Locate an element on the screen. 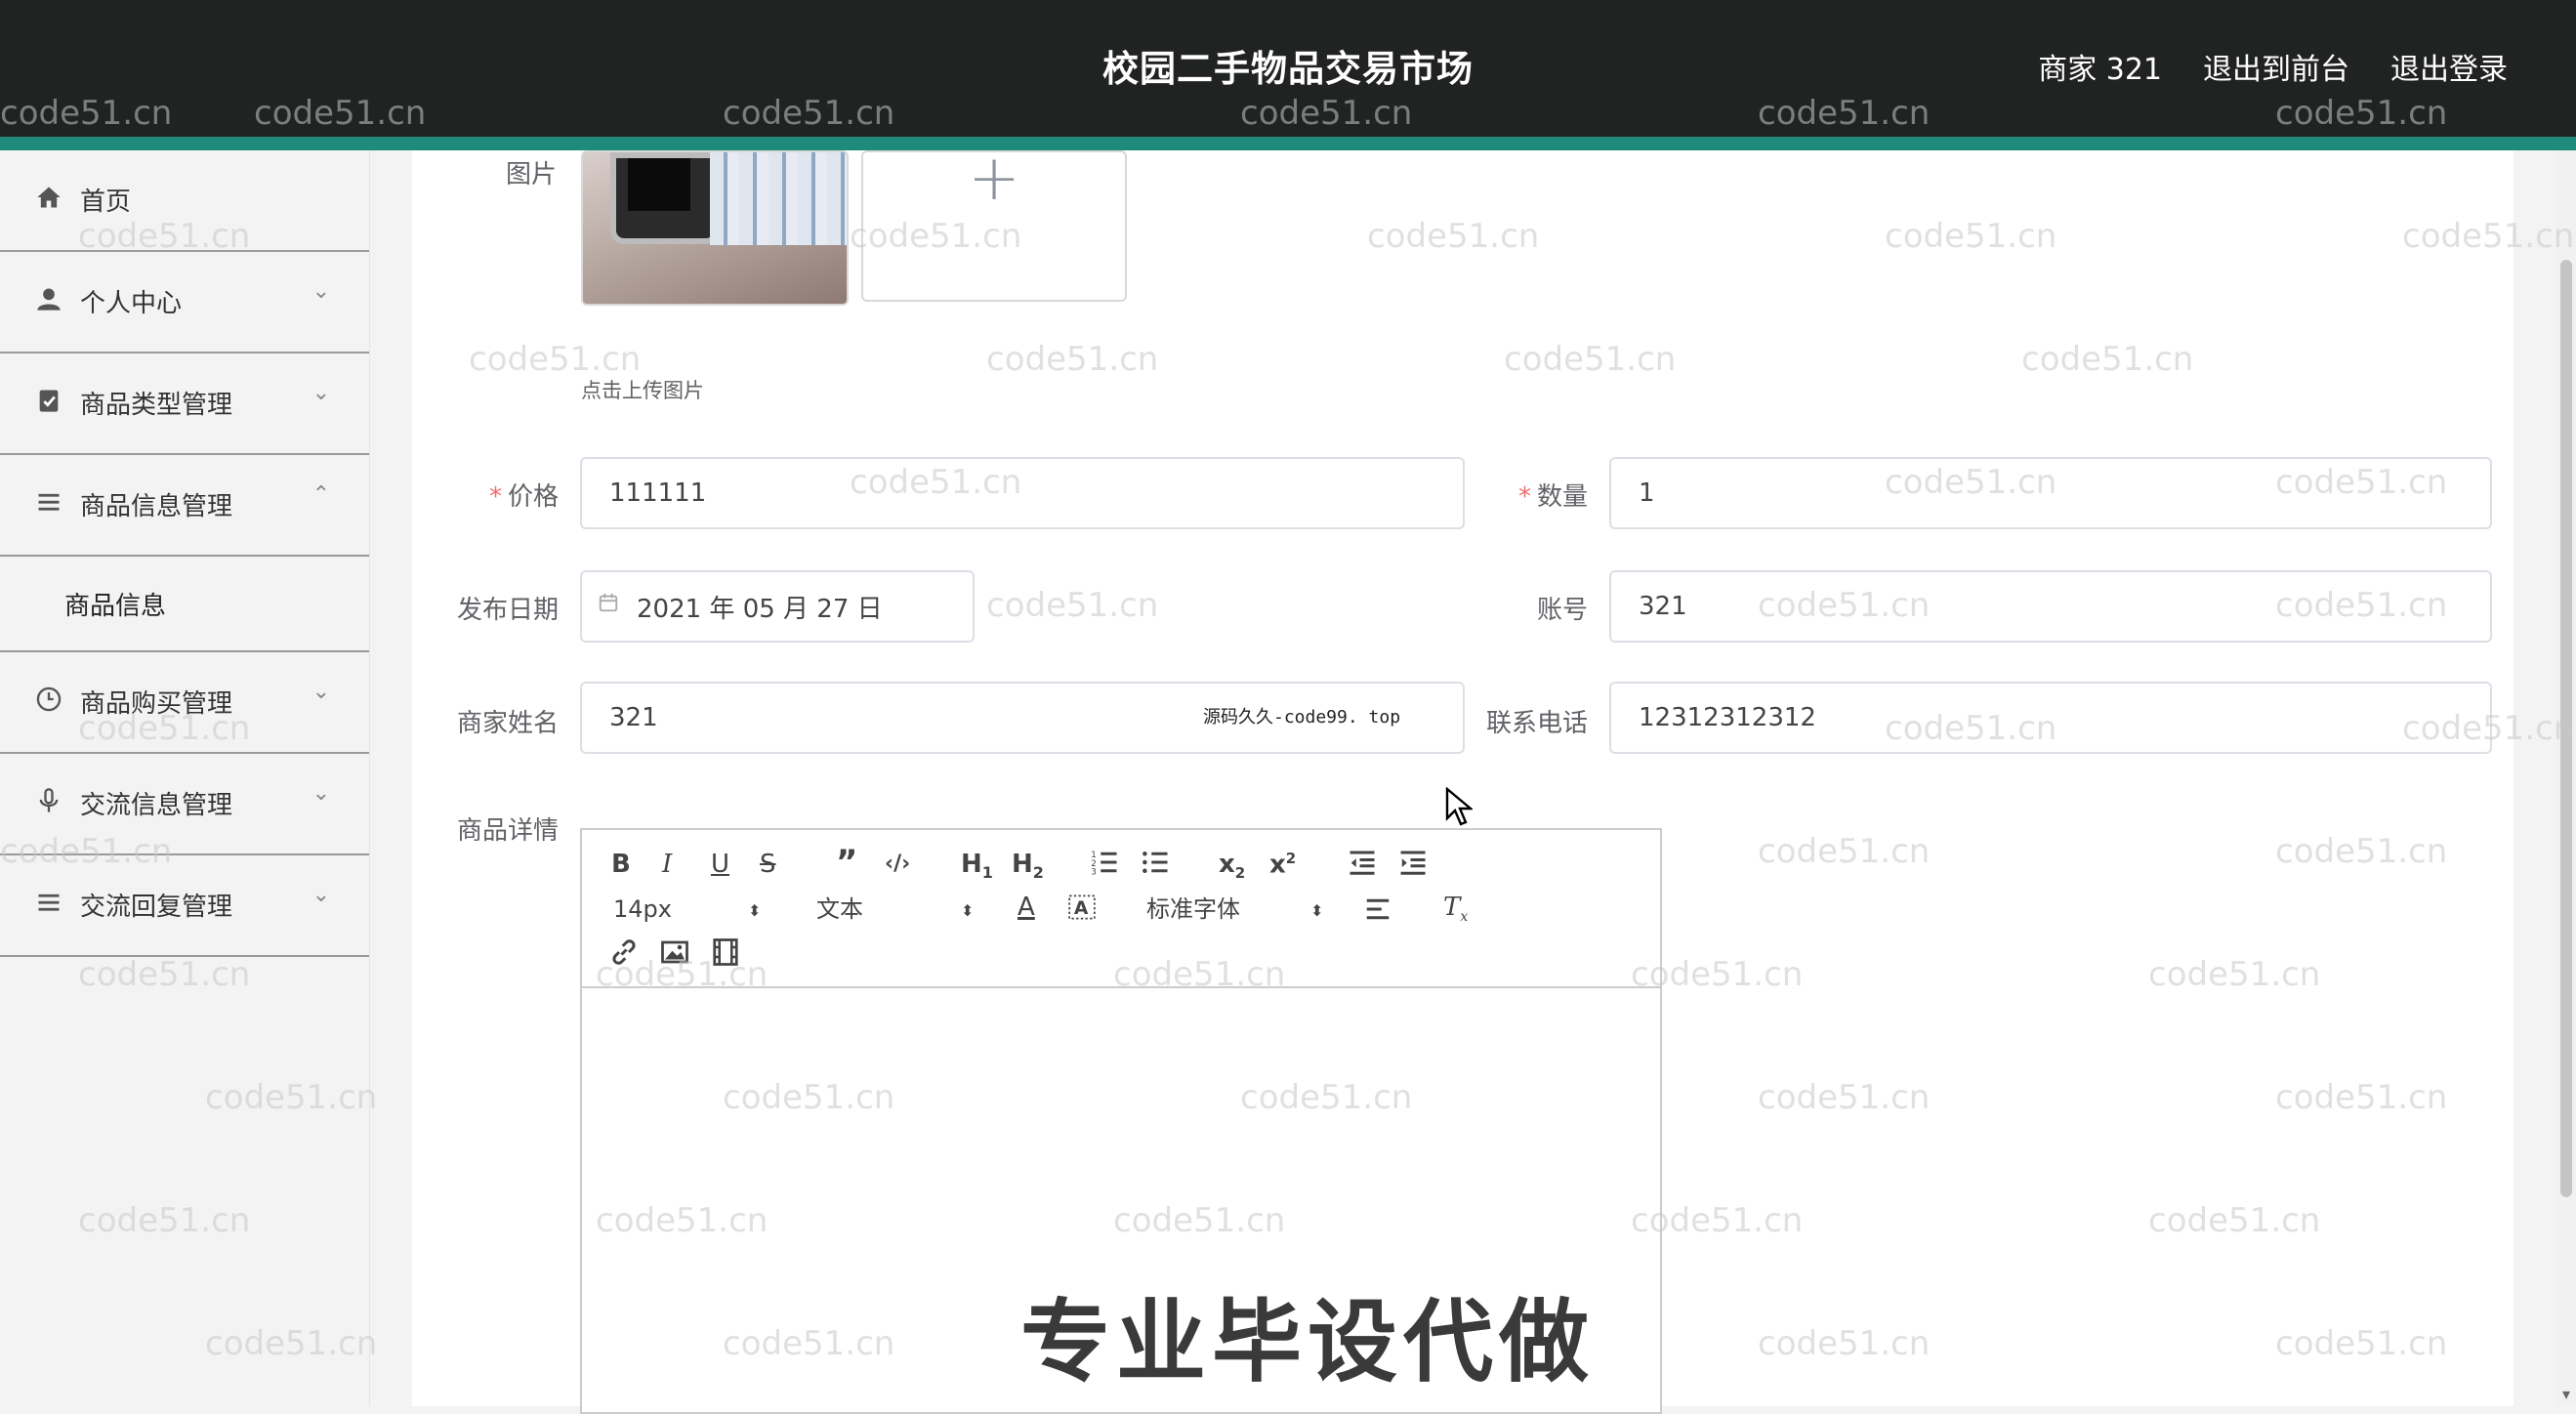 This screenshot has height=1414, width=2576. font-family-select: 标准字体 ⬍ is located at coordinates (1235, 909).